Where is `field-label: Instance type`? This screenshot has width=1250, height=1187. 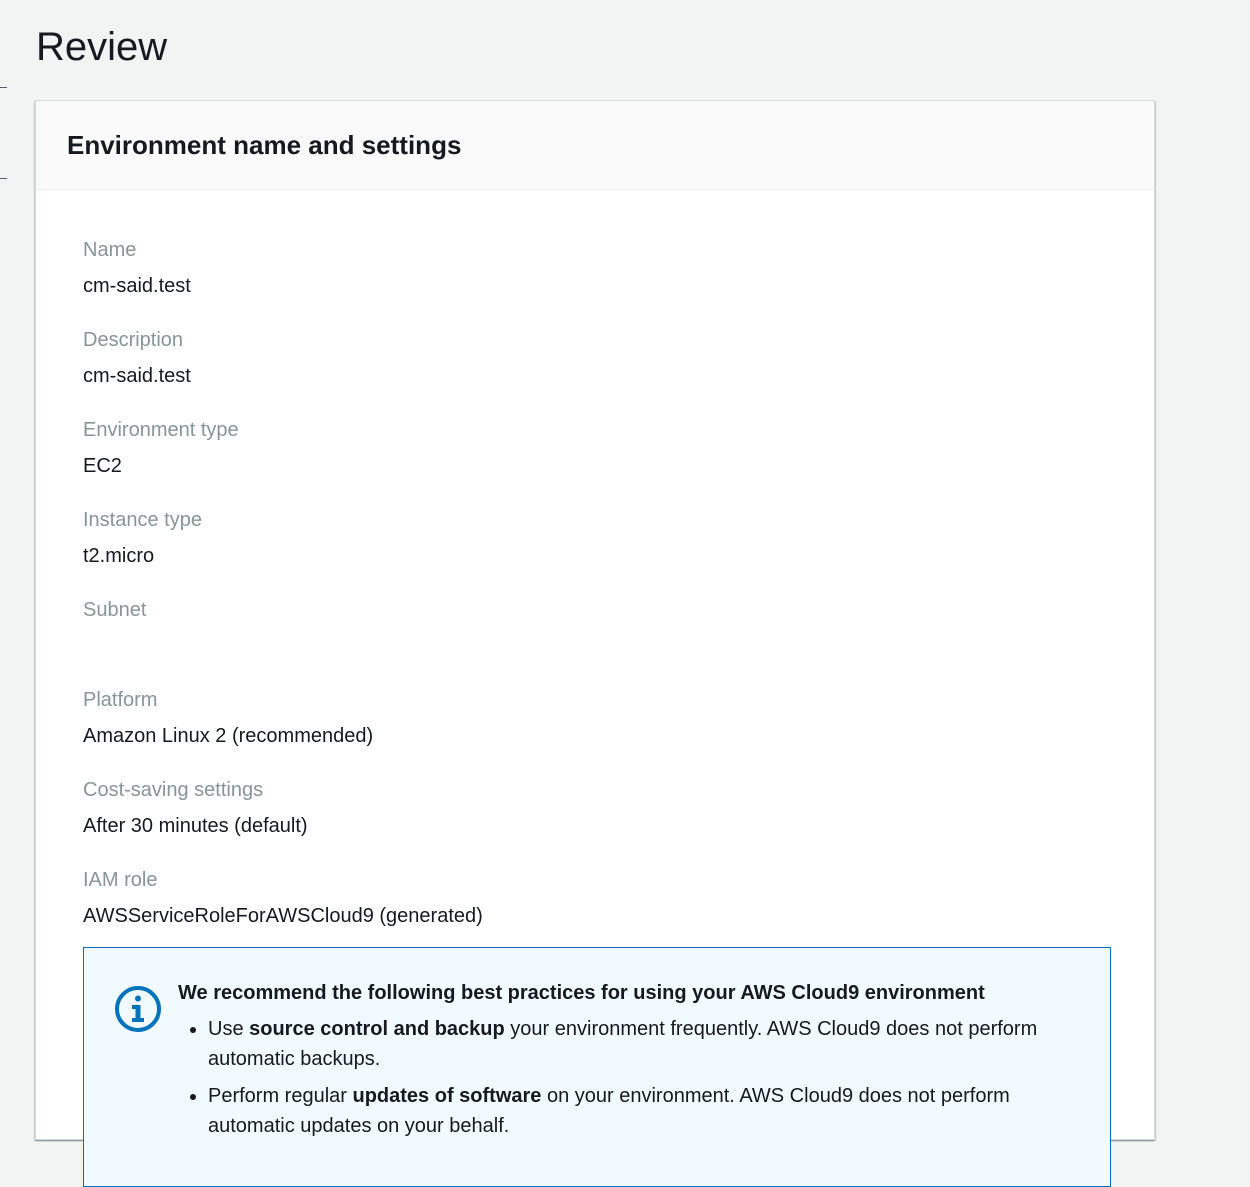 field-label: Instance type is located at coordinates (142, 520).